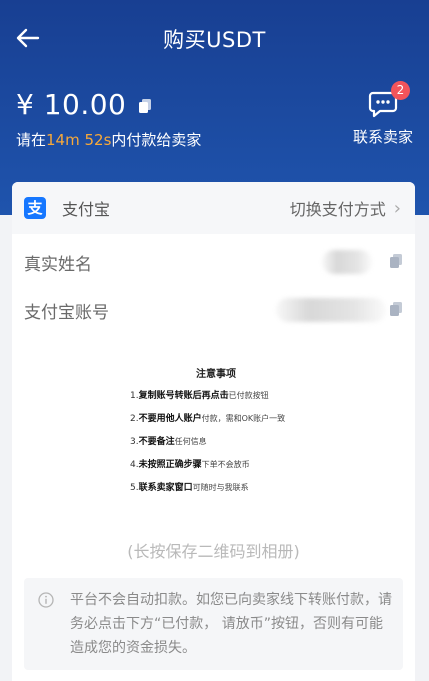 This screenshot has height=681, width=429. What do you see at coordinates (208, 419) in the screenshot?
I see `notice-item: 2.不要用他人账户付款，需和OK账户一致` at bounding box center [208, 419].